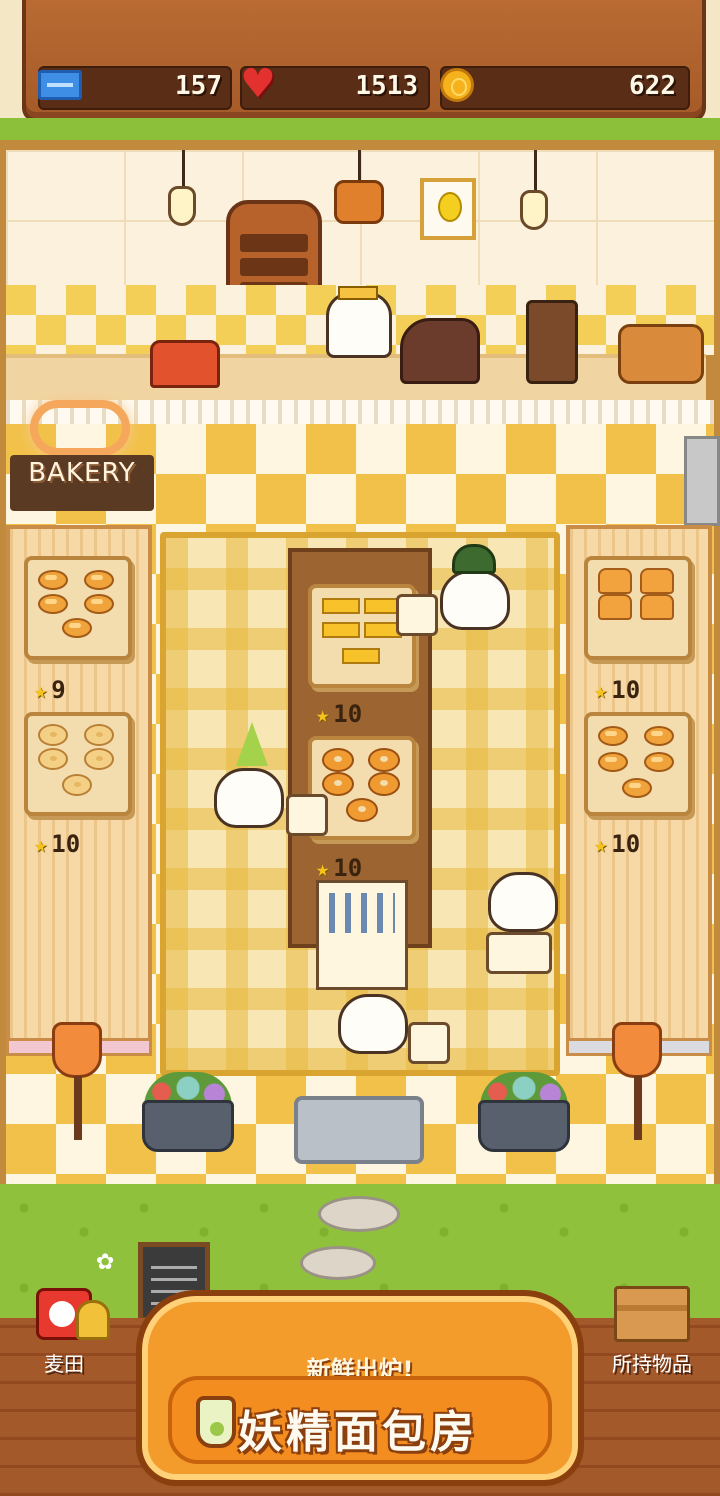 The height and width of the screenshot is (1496, 720). Describe the element at coordinates (702, 481) in the screenshot. I see `side-door` at that location.